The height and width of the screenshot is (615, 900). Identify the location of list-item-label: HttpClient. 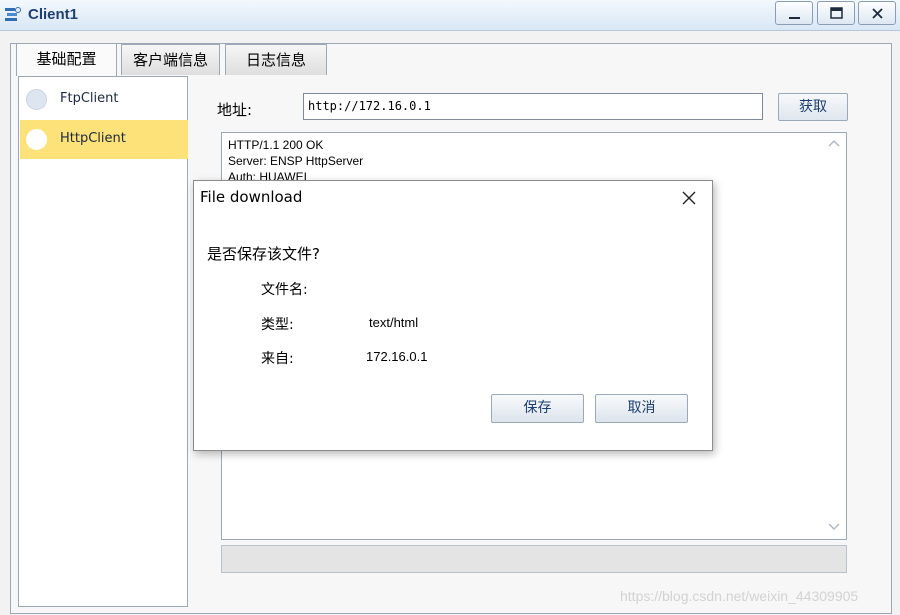
(93, 138).